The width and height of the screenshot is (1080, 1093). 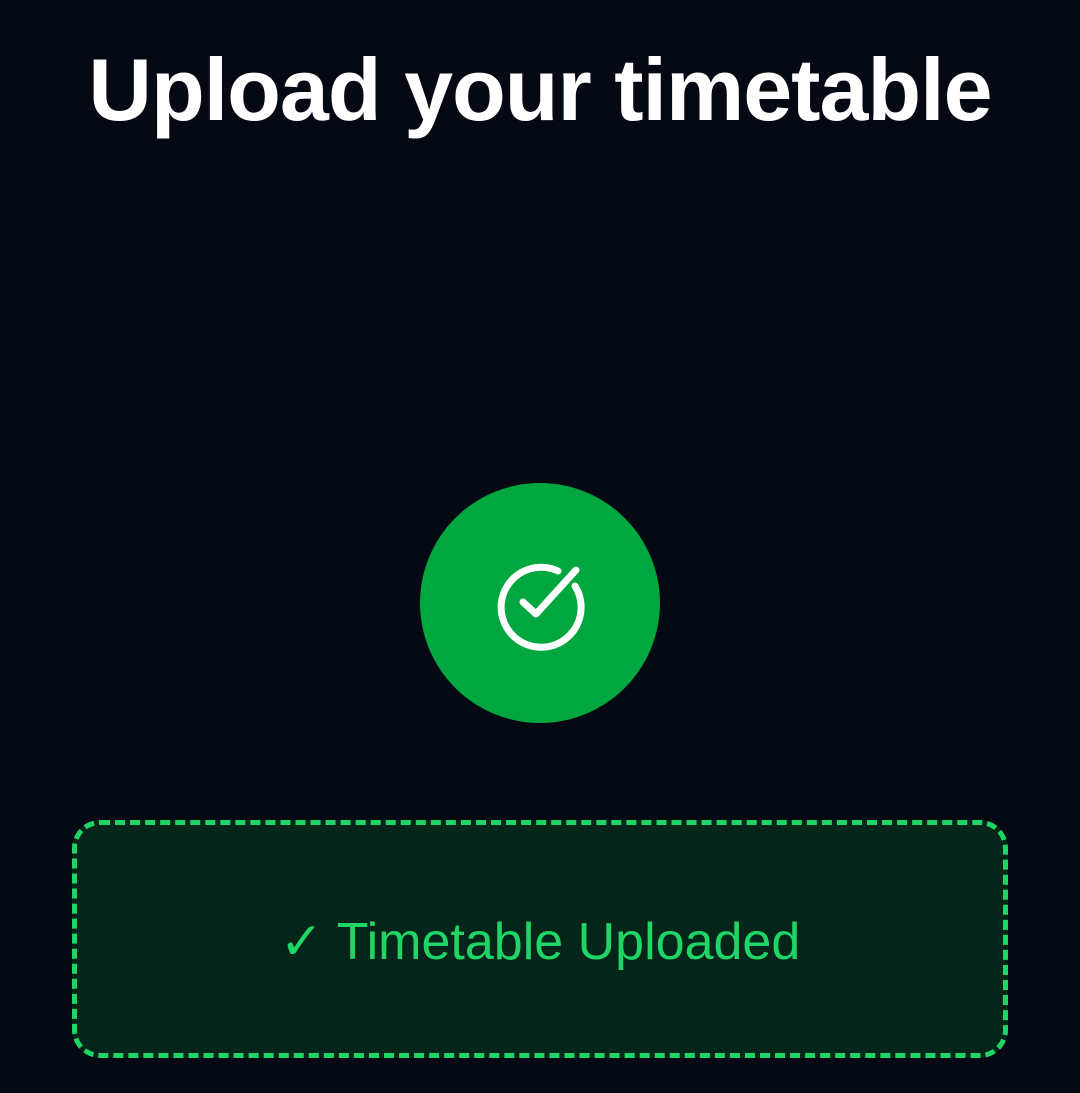 What do you see at coordinates (541, 607) in the screenshot?
I see `circle-check-icon` at bounding box center [541, 607].